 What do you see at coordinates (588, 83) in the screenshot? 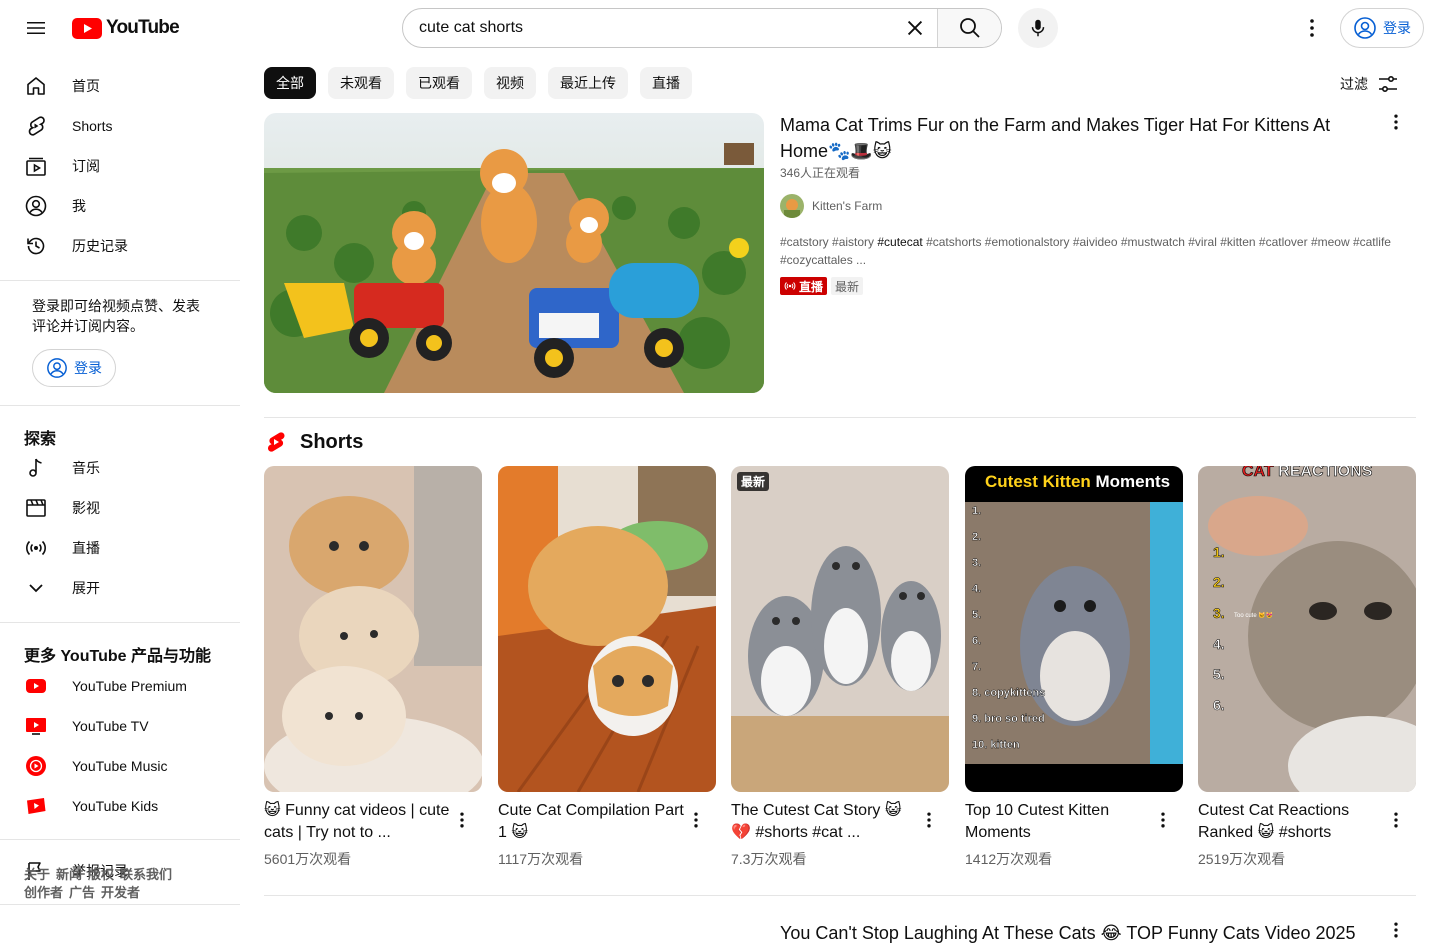
I see `chip-recently-uploaded: 最近上传` at bounding box center [588, 83].